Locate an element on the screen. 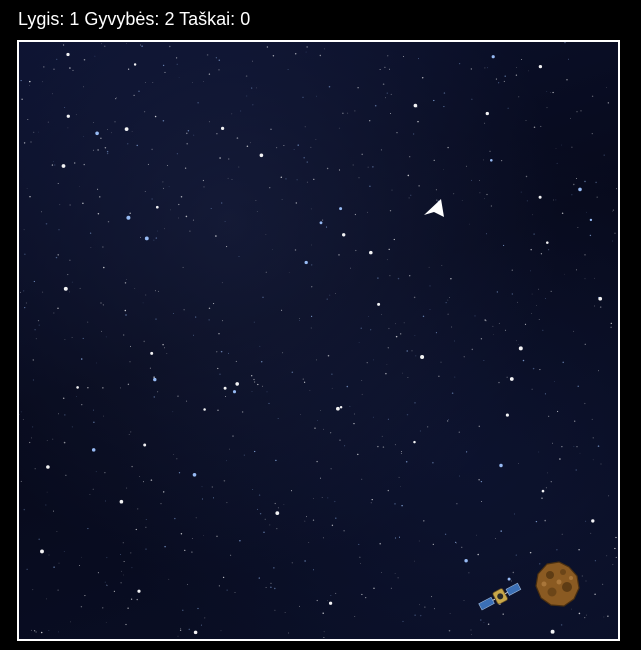 The image size is (641, 650). score-label: Taškai: is located at coordinates (207, 19).